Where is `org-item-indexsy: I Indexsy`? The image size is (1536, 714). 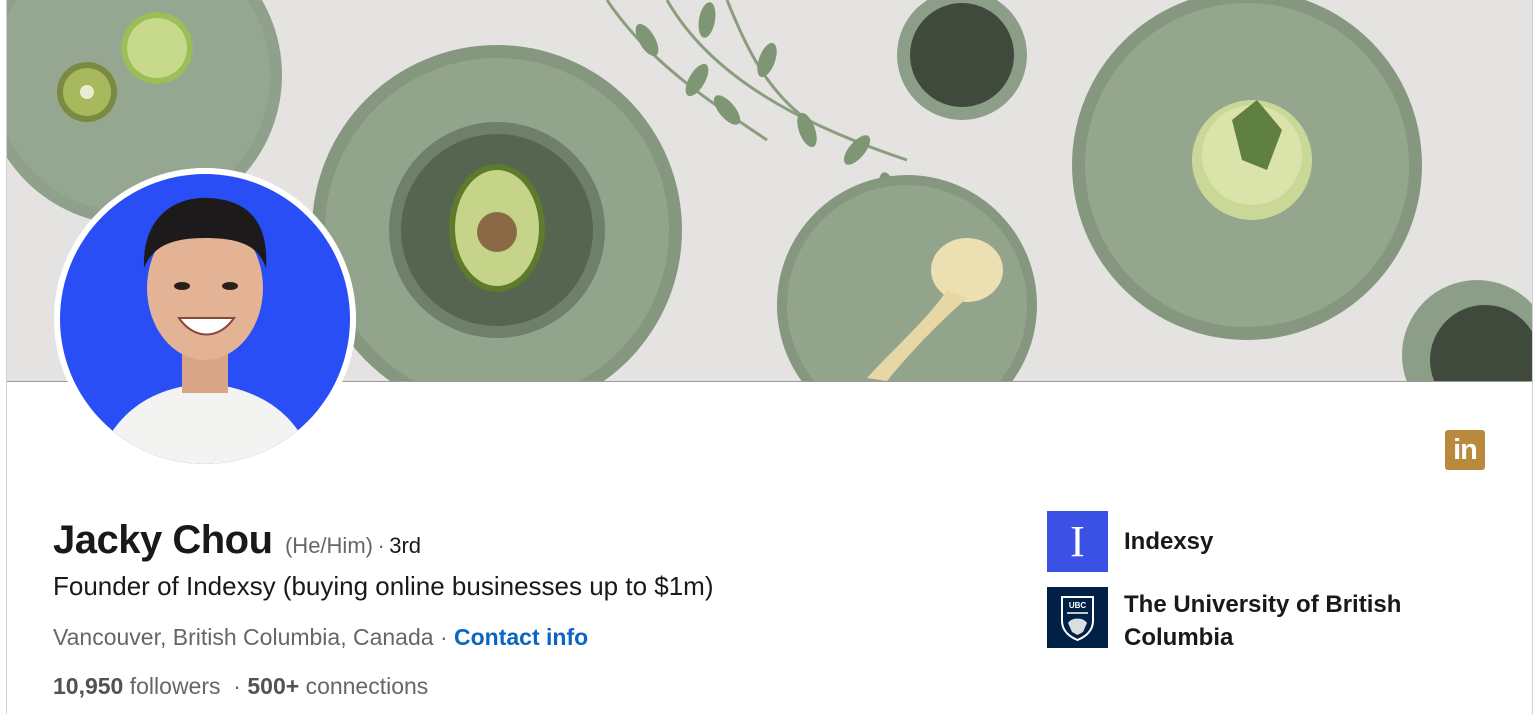
org-item-indexsy: I Indexsy is located at coordinates (1245, 541).